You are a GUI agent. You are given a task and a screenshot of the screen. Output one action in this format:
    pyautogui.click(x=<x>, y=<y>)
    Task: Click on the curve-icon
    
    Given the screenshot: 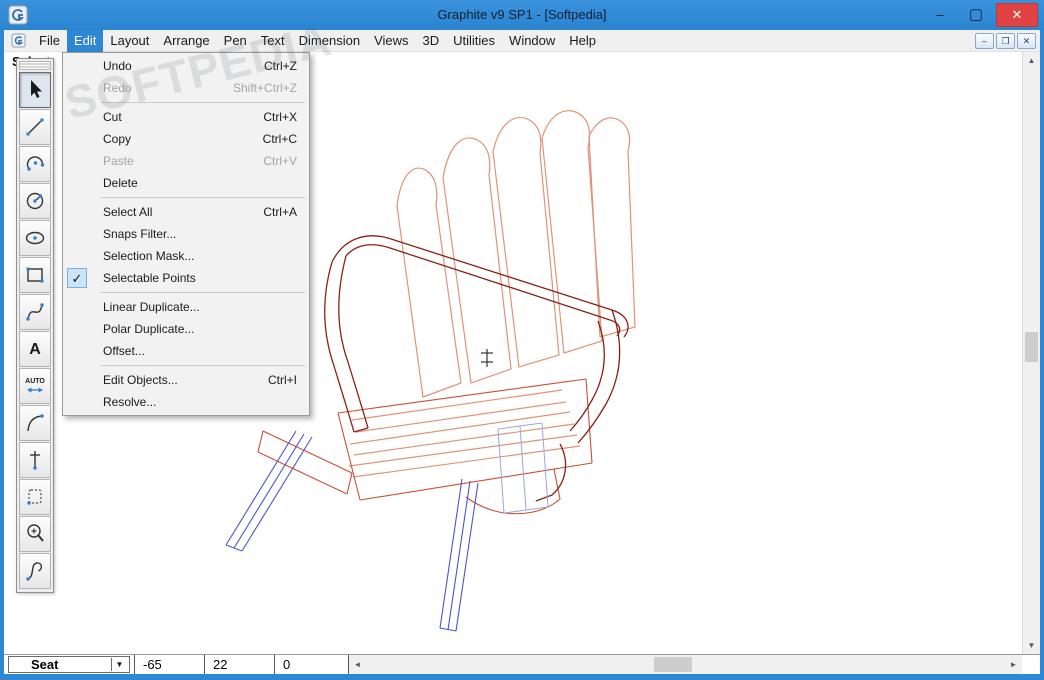 What is the action you would take?
    pyautogui.click(x=34, y=571)
    